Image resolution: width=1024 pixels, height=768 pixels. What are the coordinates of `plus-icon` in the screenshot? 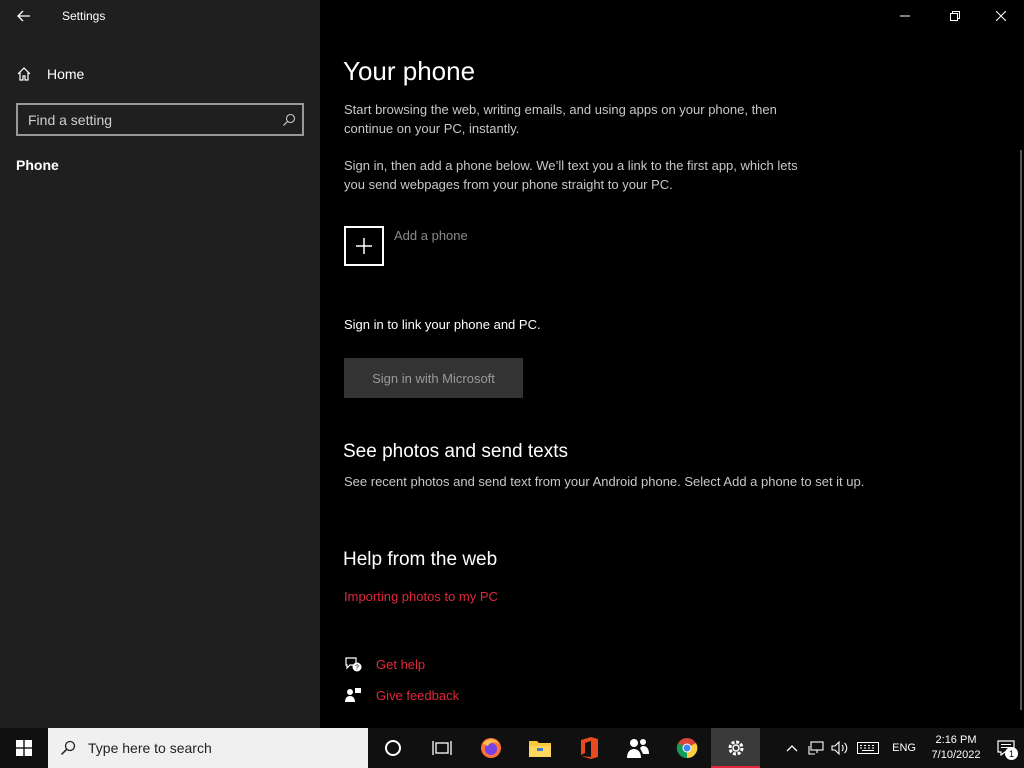 It's located at (364, 246).